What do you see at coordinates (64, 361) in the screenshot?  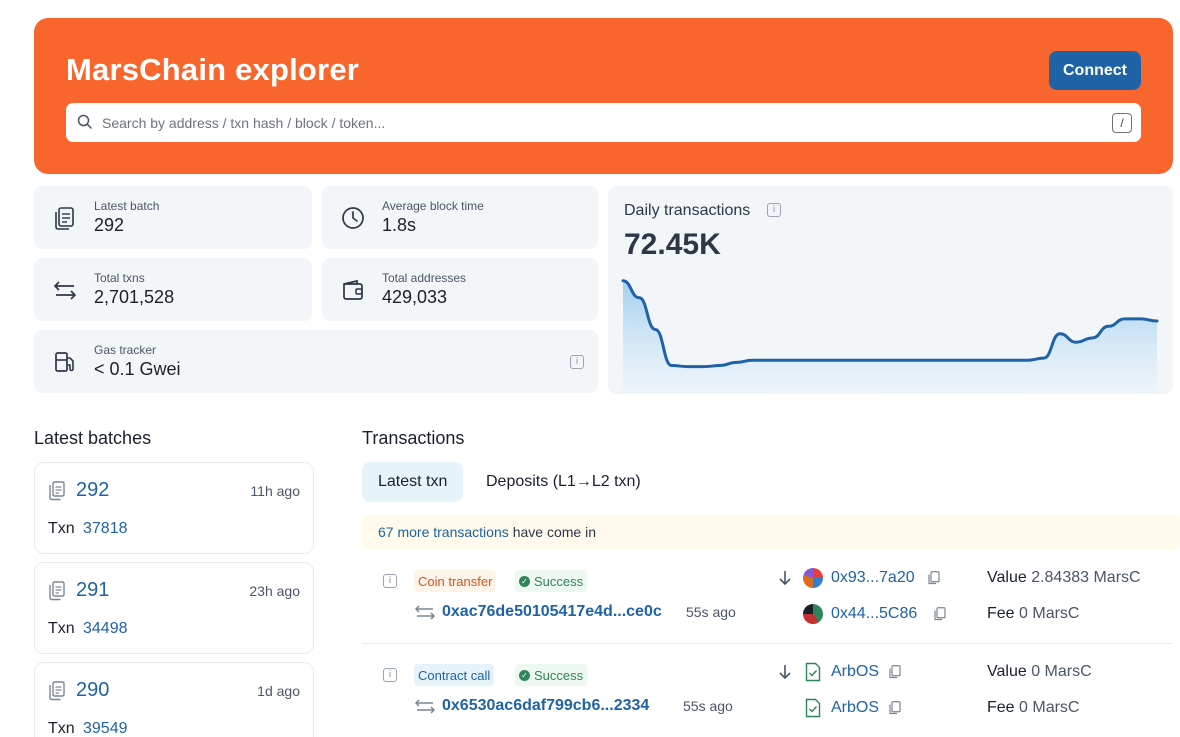 I see `gas-pump-icon` at bounding box center [64, 361].